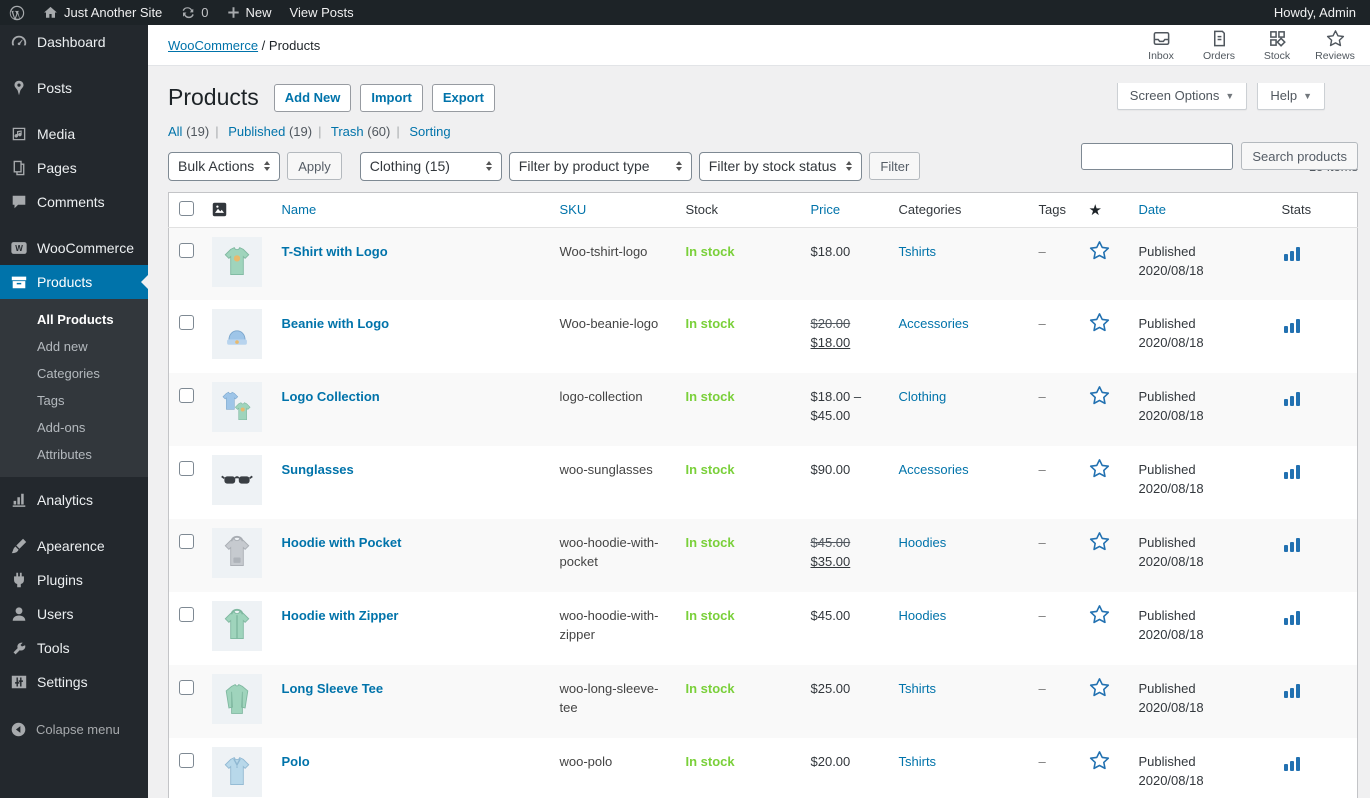 This screenshot has width=1370, height=798. Describe the element at coordinates (1322, 12) in the screenshot. I see `howdy-menu: Howdy, Admin` at that location.